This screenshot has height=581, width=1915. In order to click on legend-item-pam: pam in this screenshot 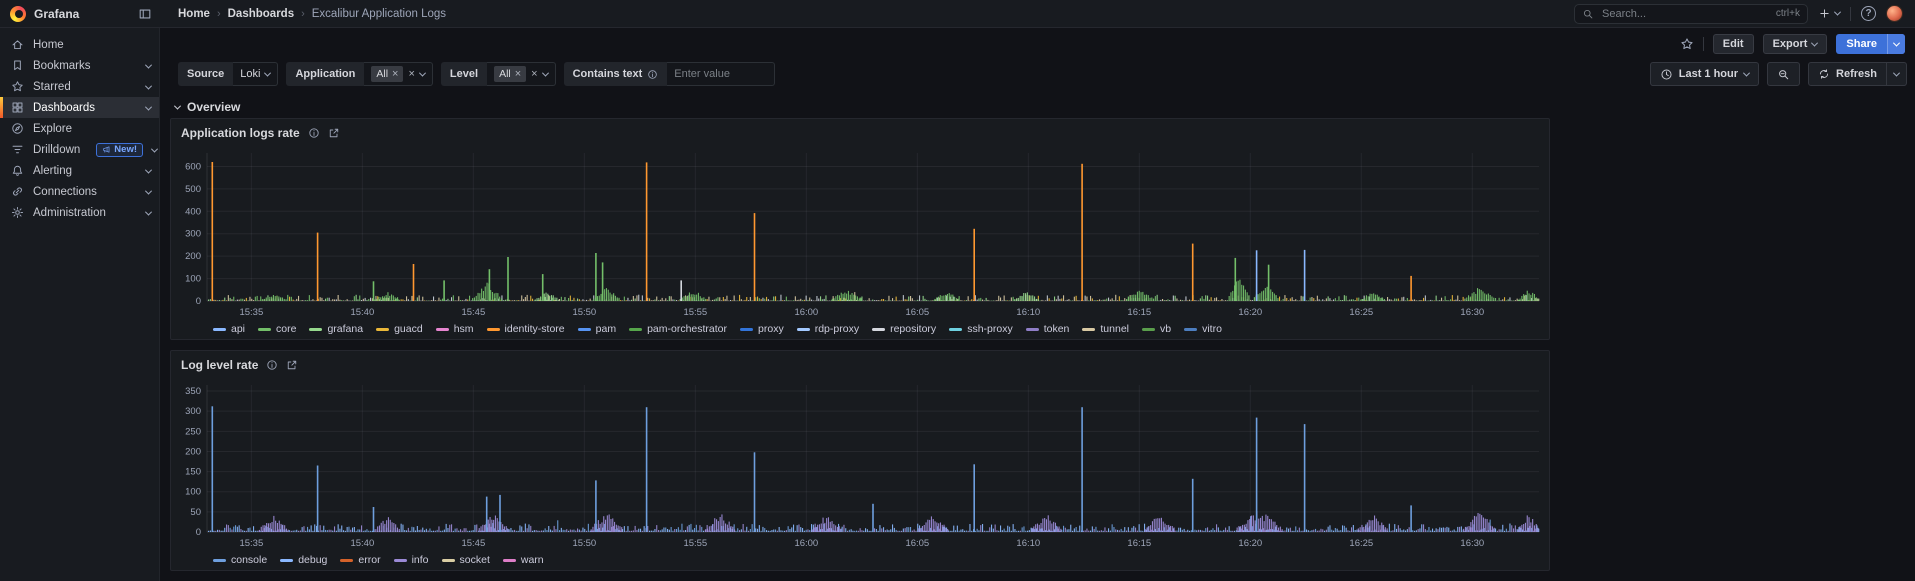, I will do `click(596, 329)`.